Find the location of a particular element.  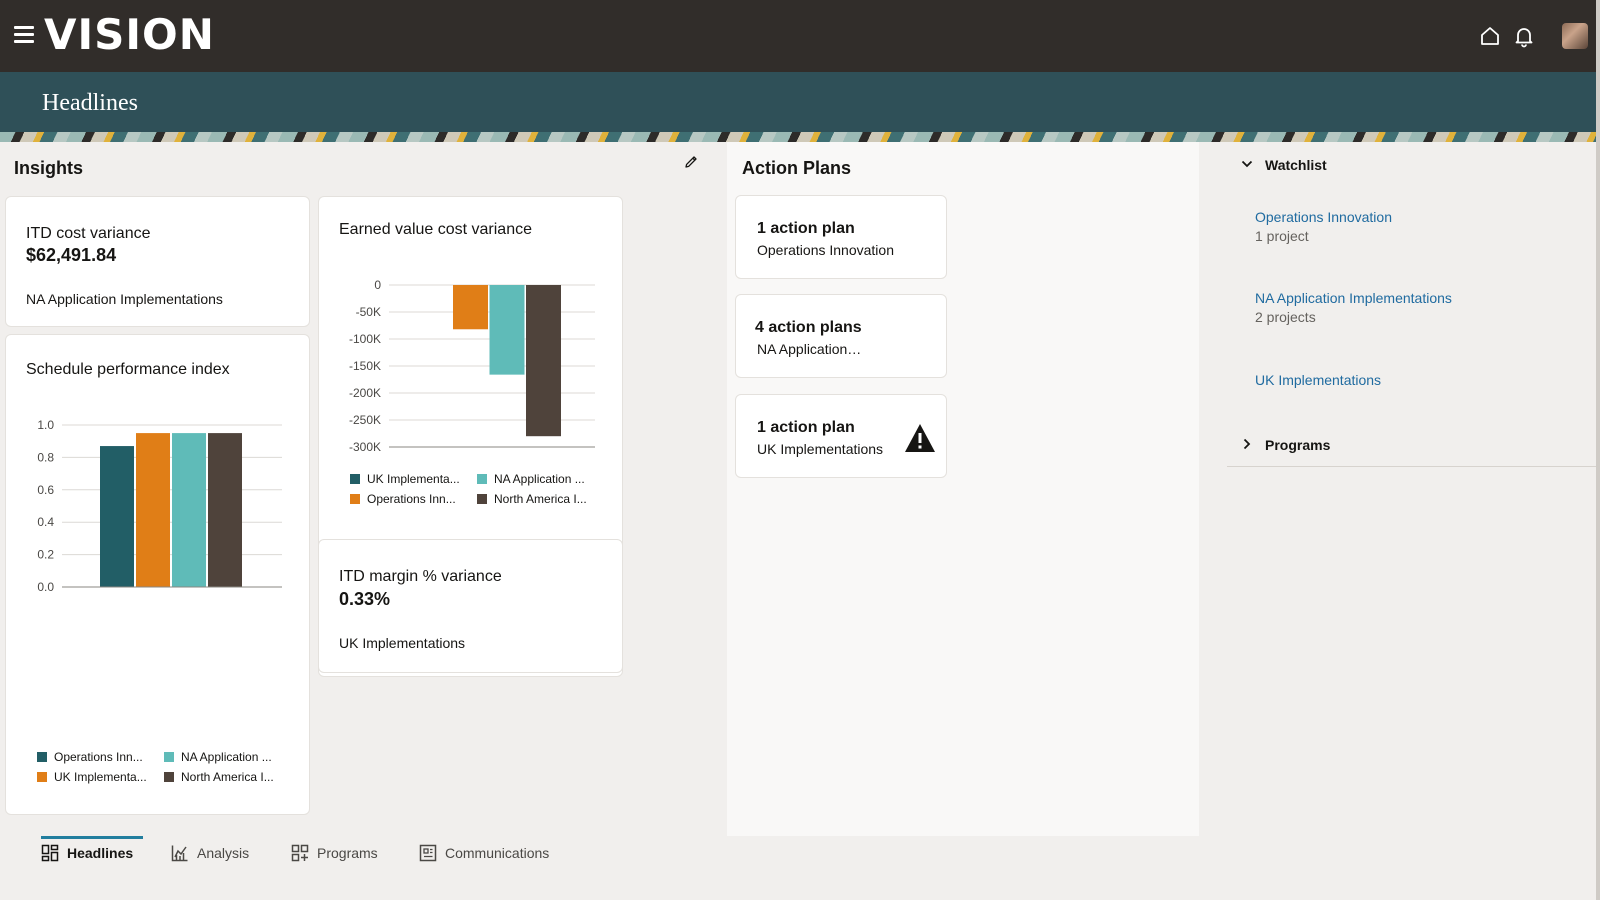

y-tick-label: -300K is located at coordinates (365, 447).